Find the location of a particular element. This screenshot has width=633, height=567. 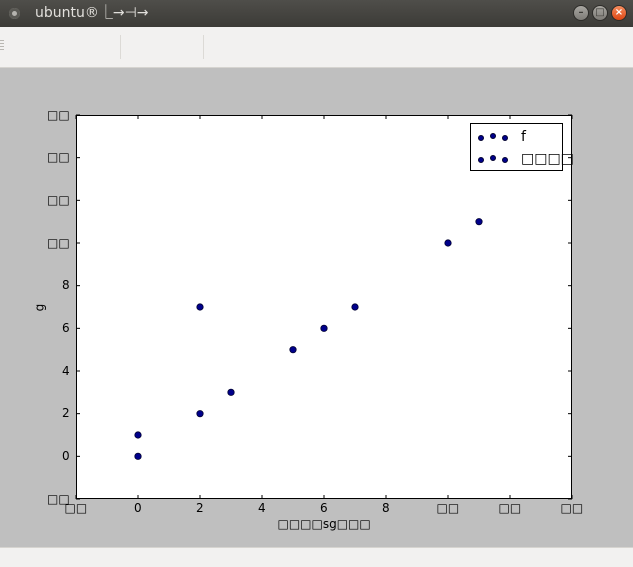

y-tick-label: 8 is located at coordinates (66, 285).